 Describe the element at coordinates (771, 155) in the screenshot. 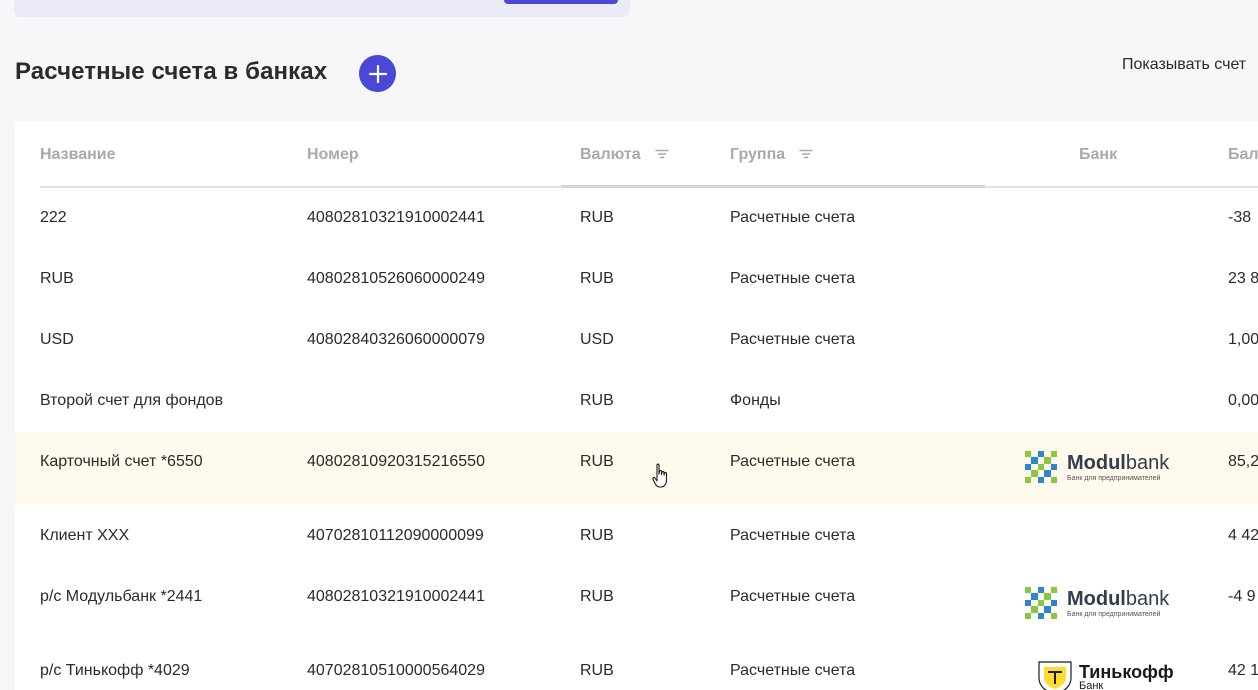

I see `column-header-group: Группа` at that location.